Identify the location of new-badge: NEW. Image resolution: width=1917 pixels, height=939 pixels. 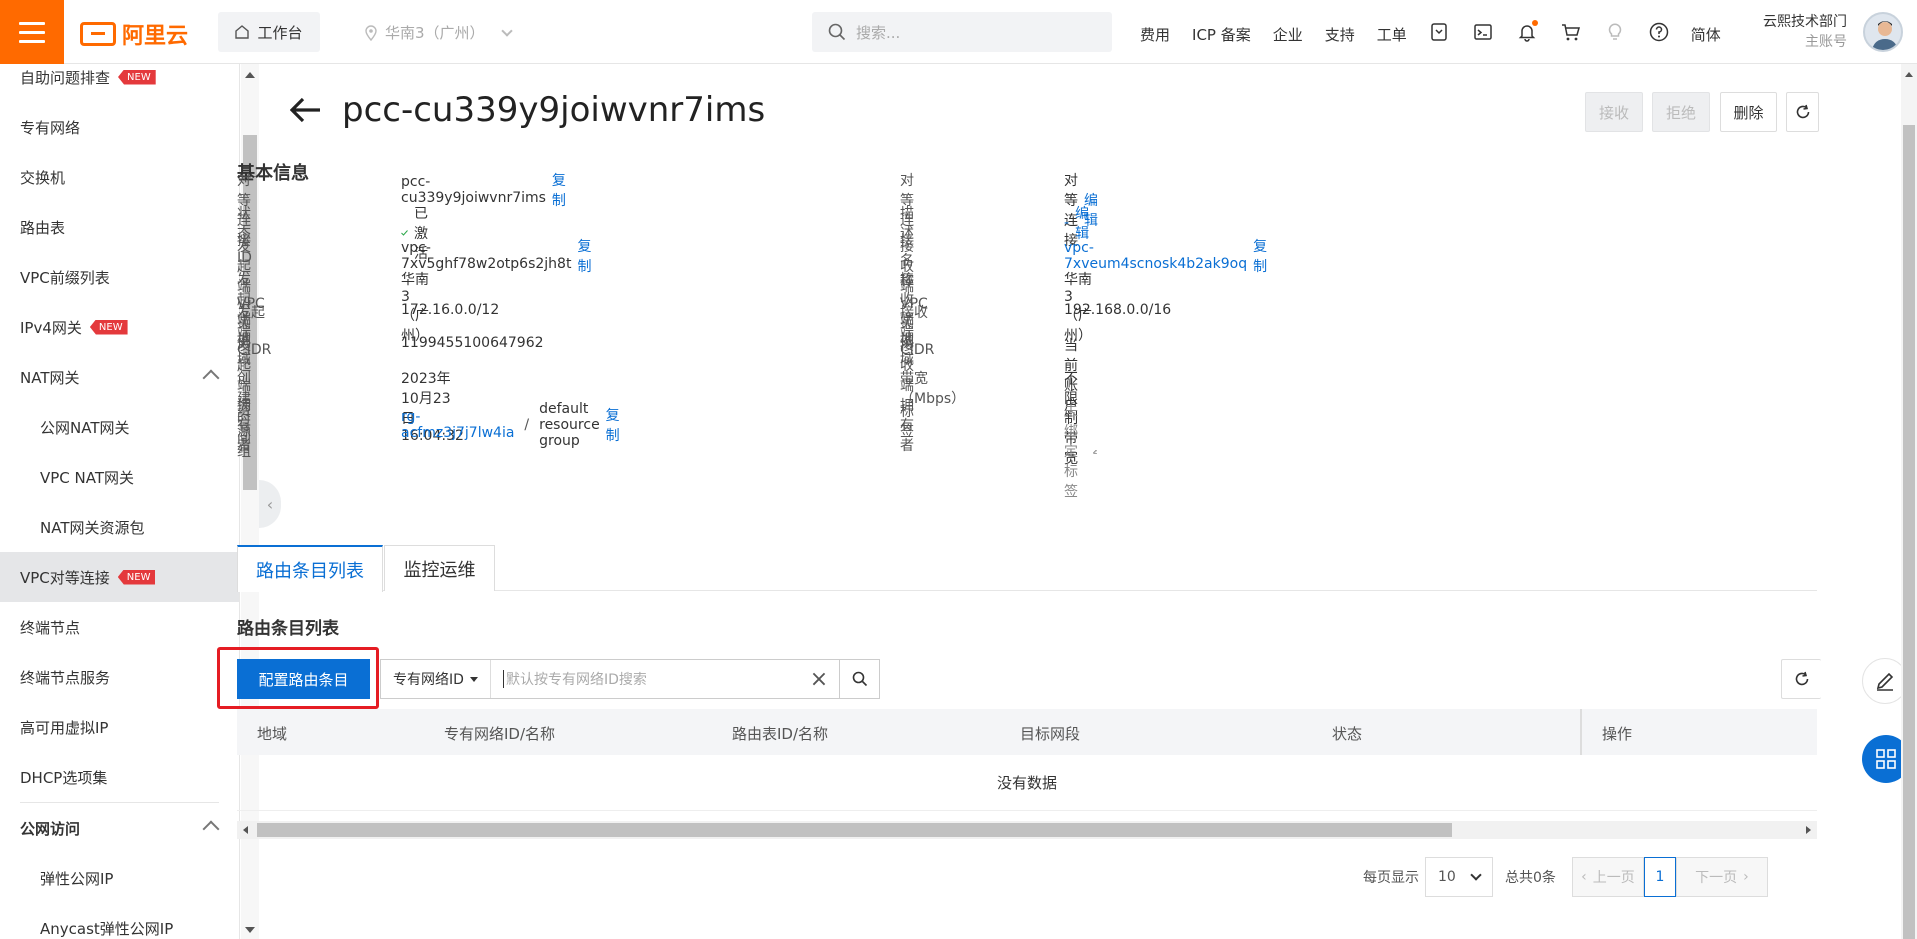
(108, 327).